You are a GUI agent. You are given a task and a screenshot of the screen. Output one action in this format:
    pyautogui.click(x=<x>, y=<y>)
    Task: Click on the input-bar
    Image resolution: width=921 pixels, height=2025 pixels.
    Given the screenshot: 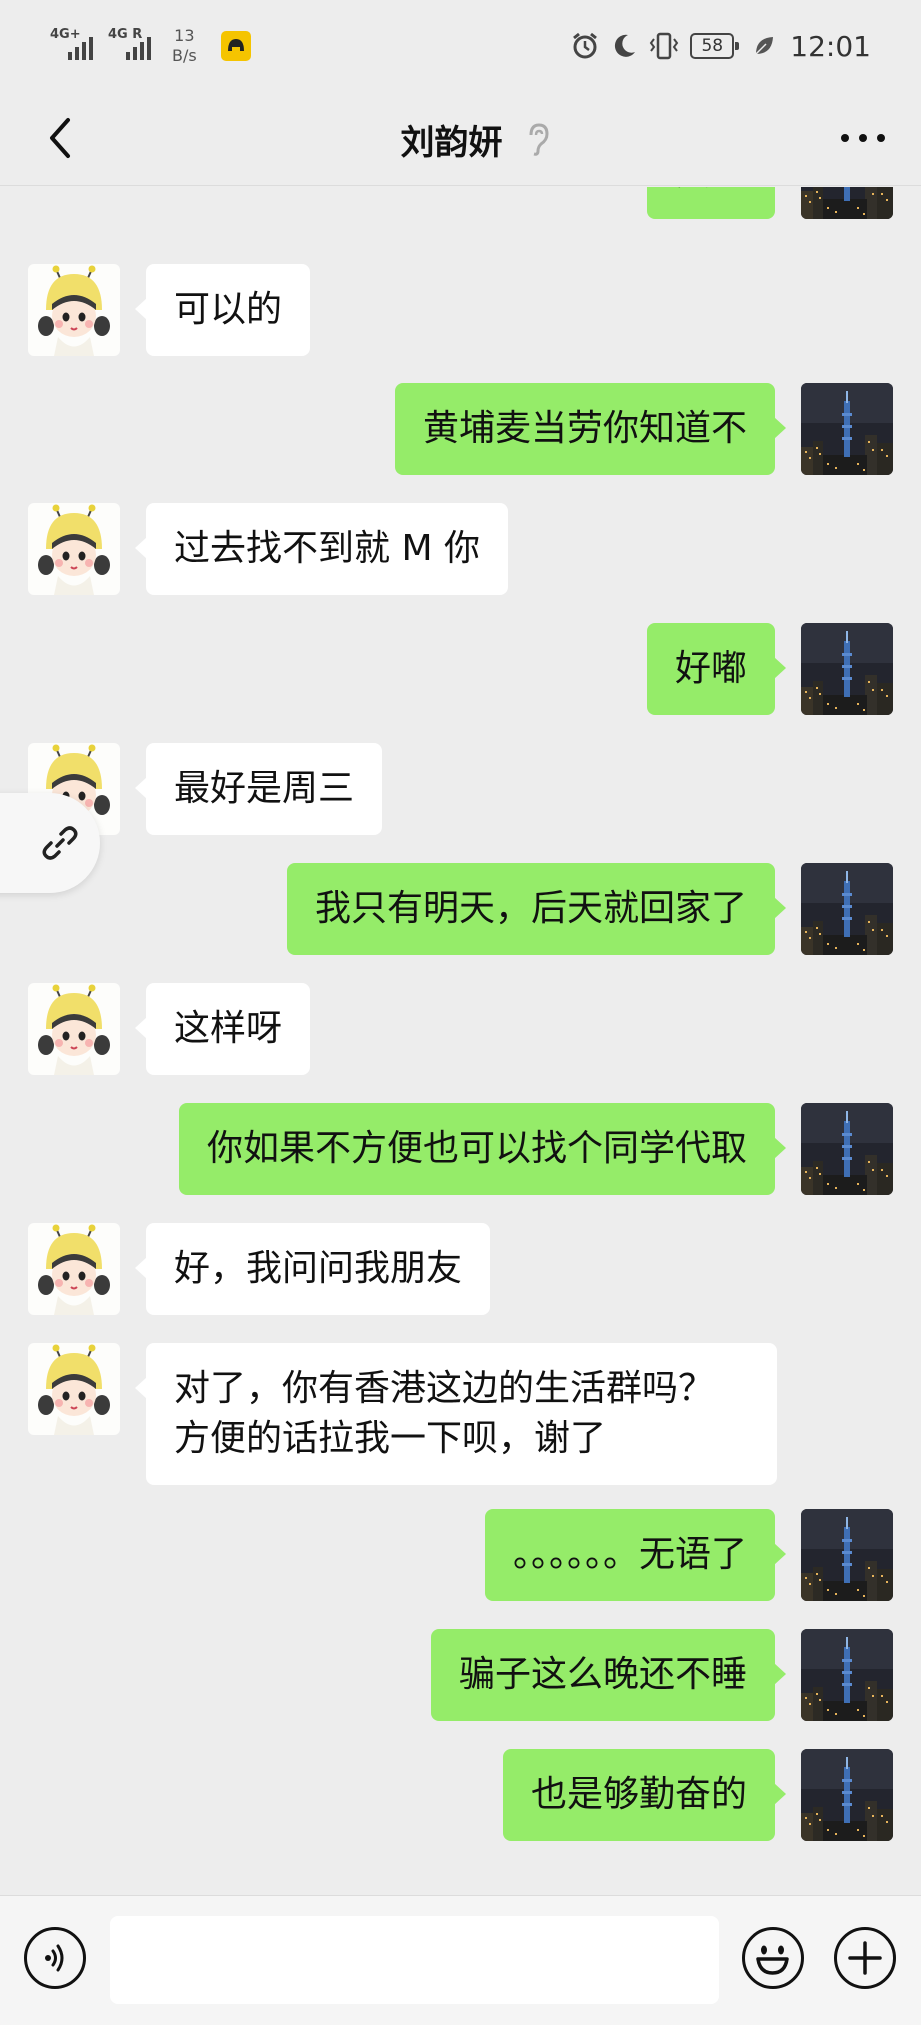 What is the action you would take?
    pyautogui.click(x=460, y=1960)
    